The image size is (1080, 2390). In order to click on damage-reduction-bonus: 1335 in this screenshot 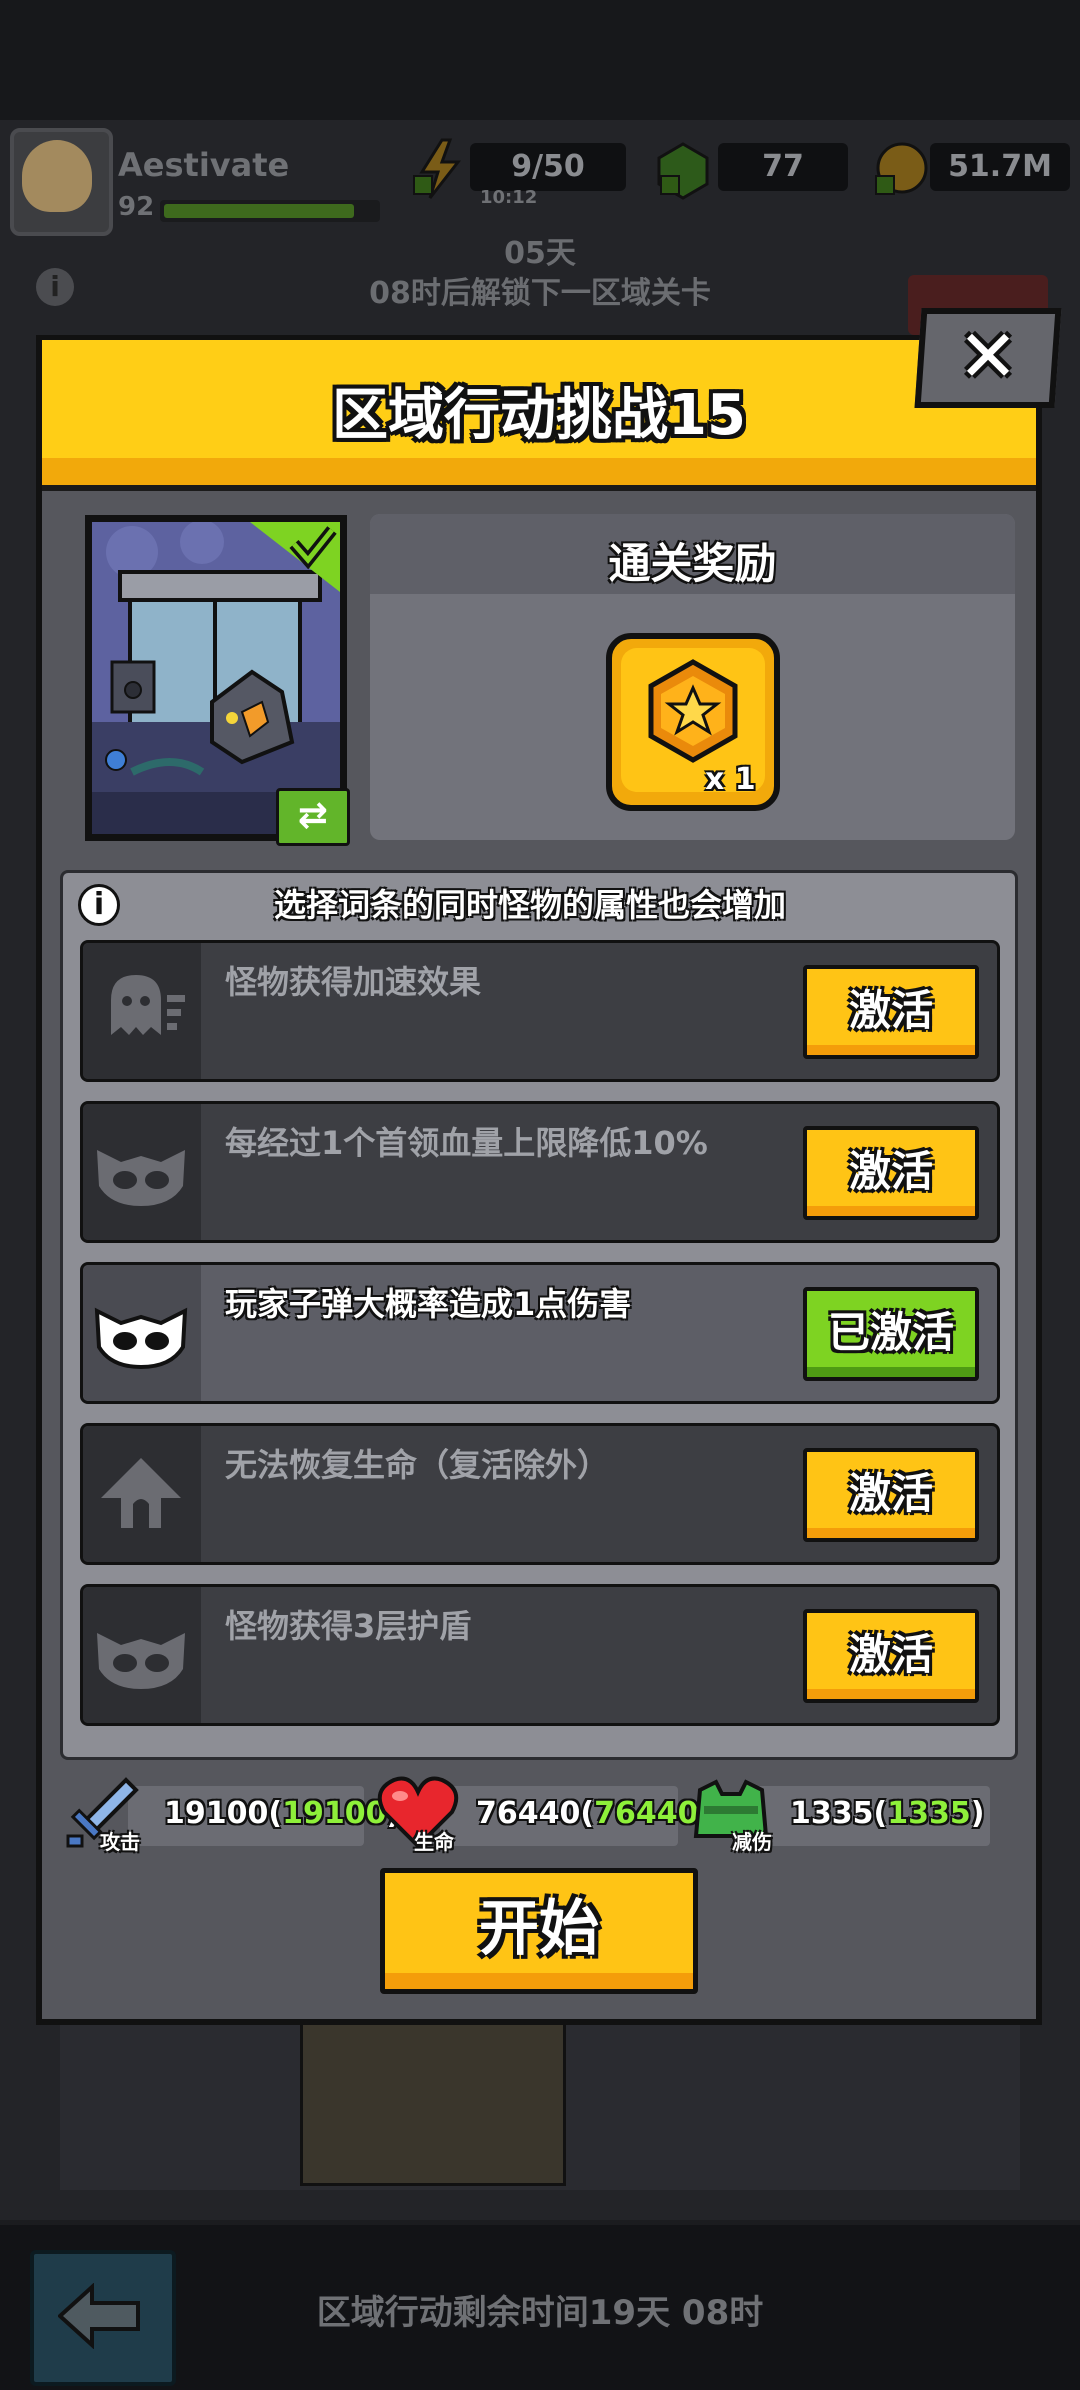, I will do `click(929, 1813)`.